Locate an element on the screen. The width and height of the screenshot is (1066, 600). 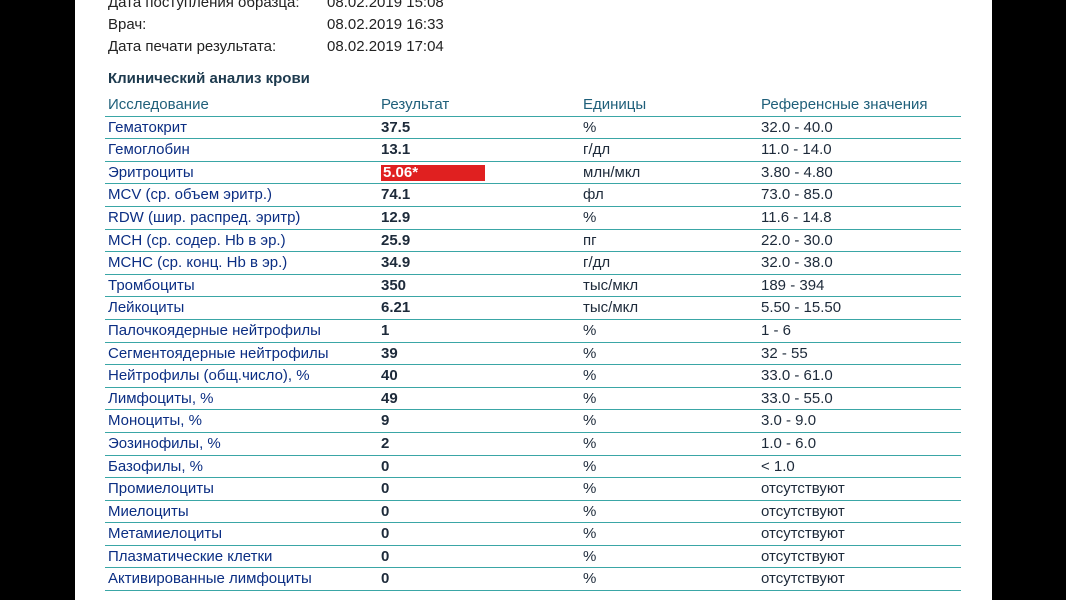
table-row: Промиелоциты 0% отсутствуют is located at coordinates (533, 489).